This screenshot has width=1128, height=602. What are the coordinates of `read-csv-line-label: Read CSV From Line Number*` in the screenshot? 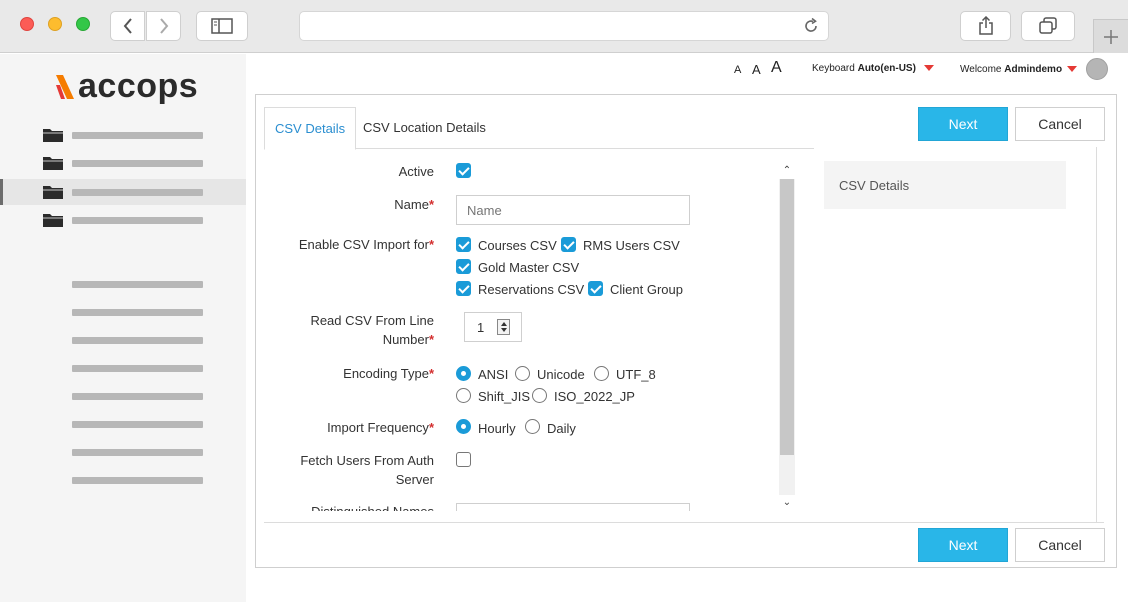 It's located at (372, 330).